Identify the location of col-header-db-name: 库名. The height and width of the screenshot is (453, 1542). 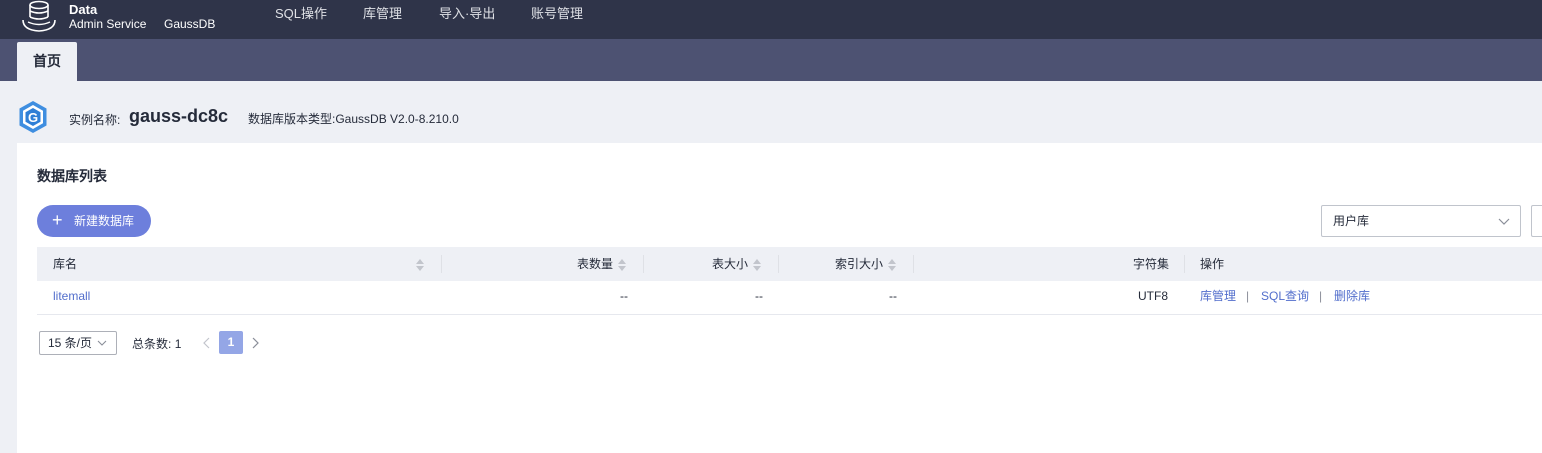
(65, 264).